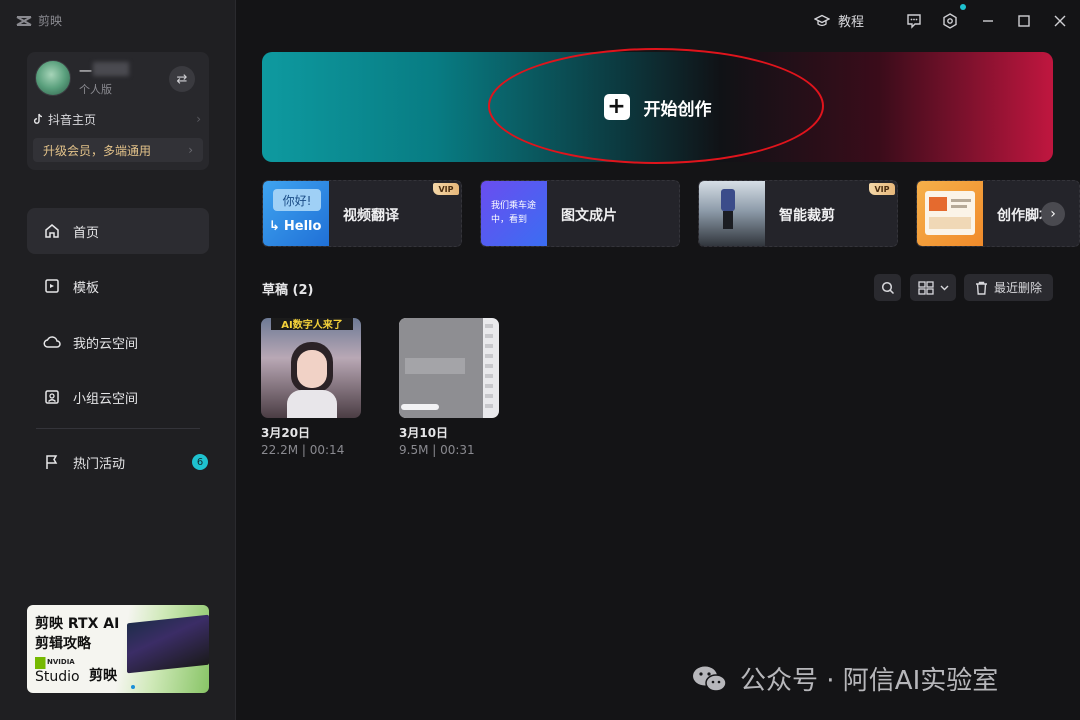 This screenshot has width=1080, height=720. What do you see at coordinates (616, 107) in the screenshot?
I see `plus-icon: +` at bounding box center [616, 107].